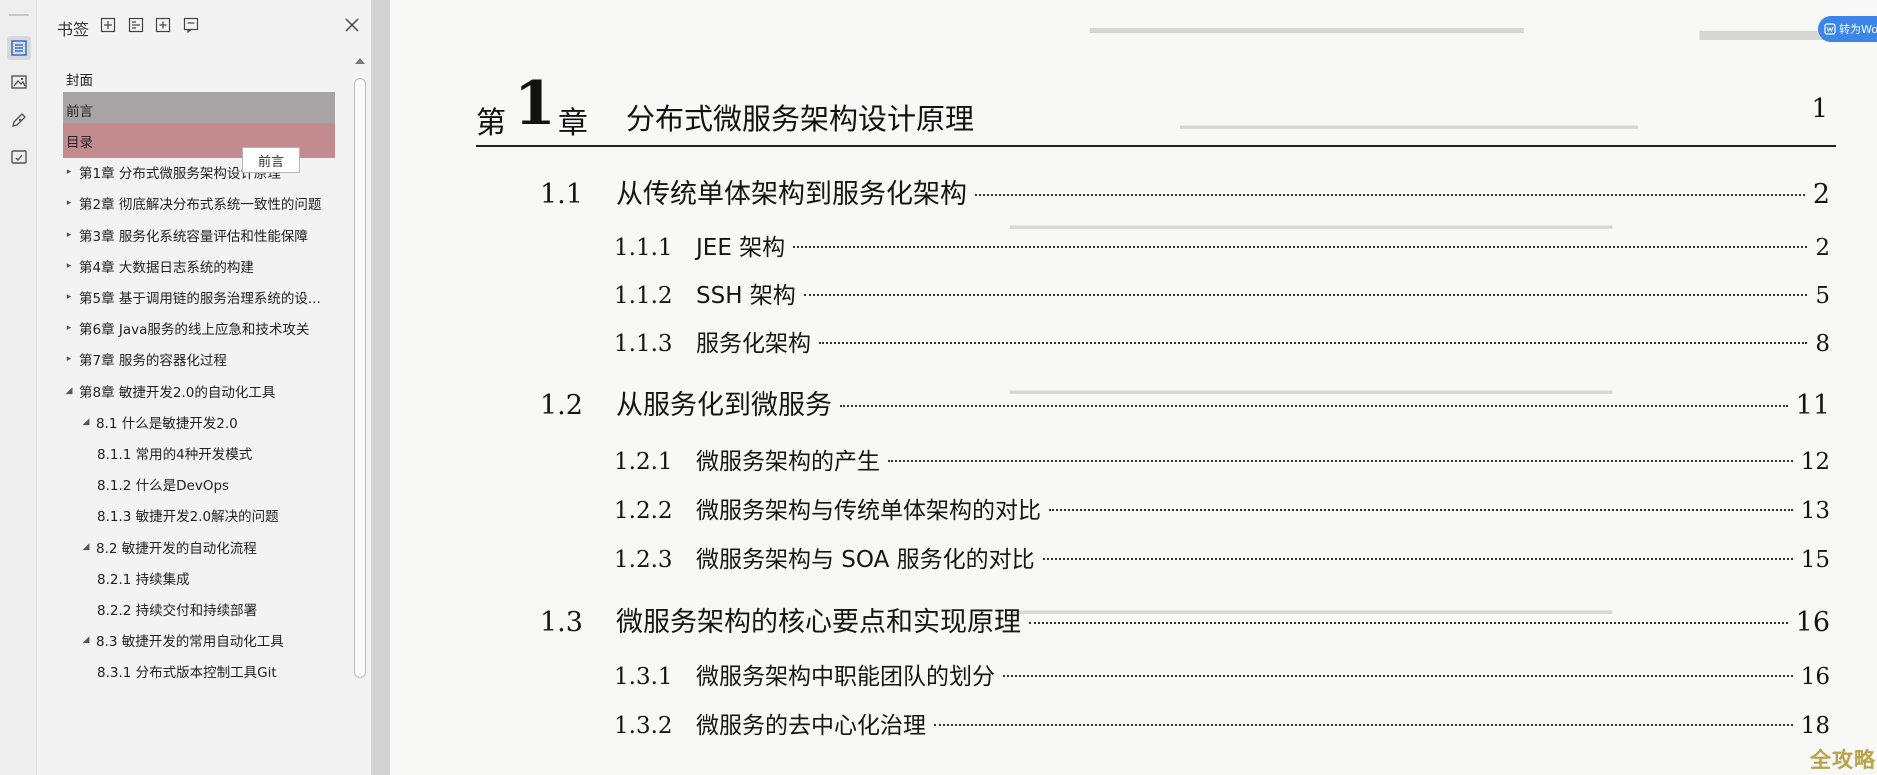 The image size is (1877, 775). Describe the element at coordinates (1185, 403) in the screenshot. I see `toc-section: 1.2 从服务化到微服务 11` at that location.